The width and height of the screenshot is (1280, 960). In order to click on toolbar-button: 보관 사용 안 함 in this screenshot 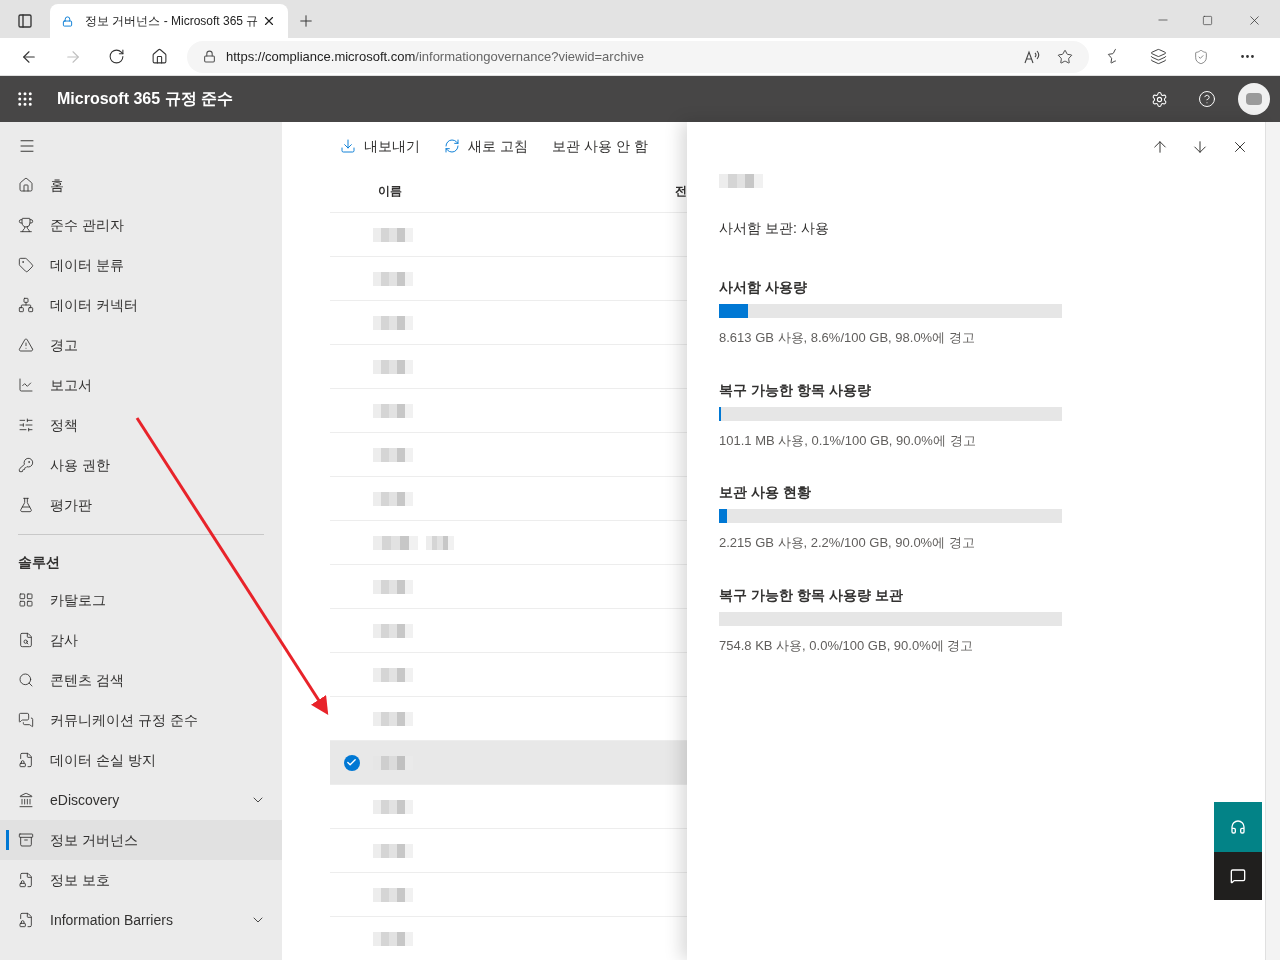, I will do `click(603, 146)`.